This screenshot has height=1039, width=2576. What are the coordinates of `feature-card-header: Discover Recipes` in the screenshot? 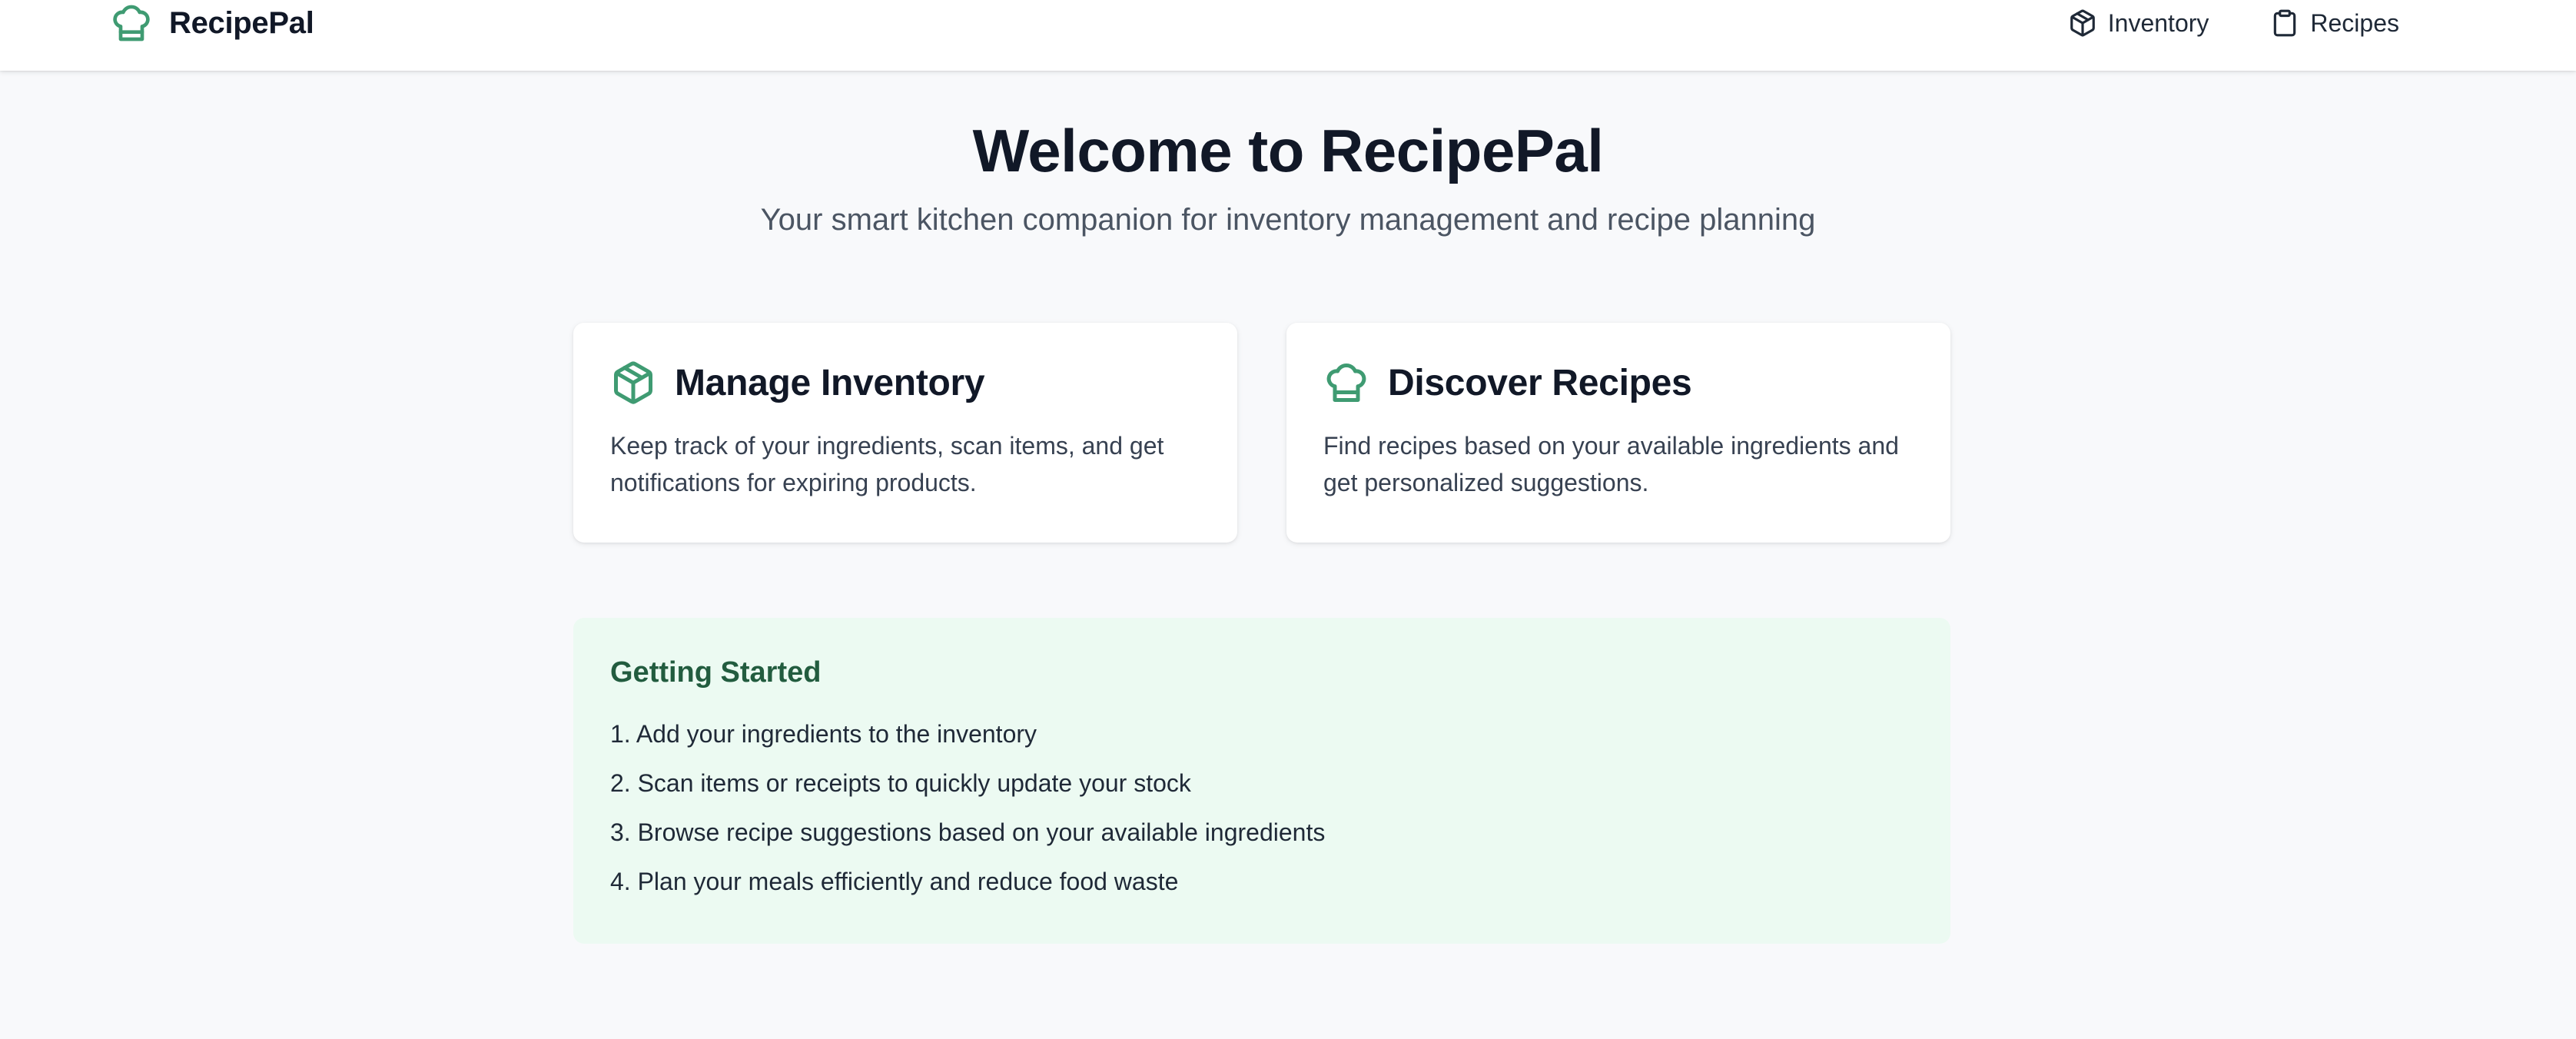 It's located at (1618, 383).